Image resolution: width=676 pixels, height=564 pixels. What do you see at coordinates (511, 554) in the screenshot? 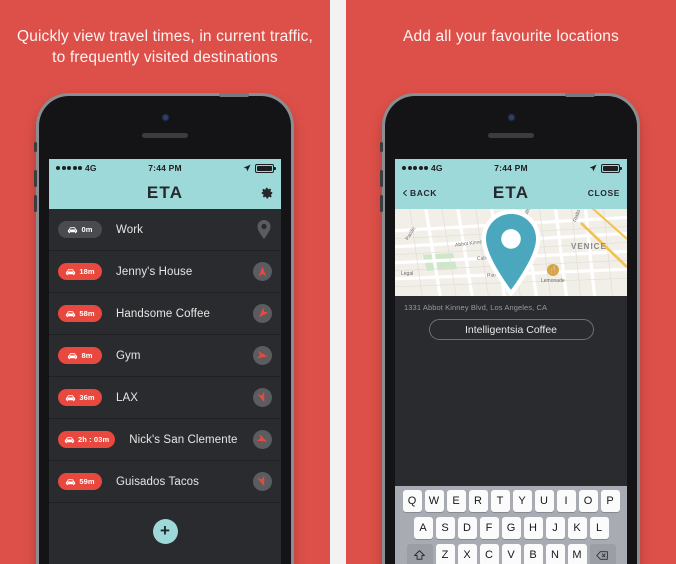
I see `key-v: V` at bounding box center [511, 554].